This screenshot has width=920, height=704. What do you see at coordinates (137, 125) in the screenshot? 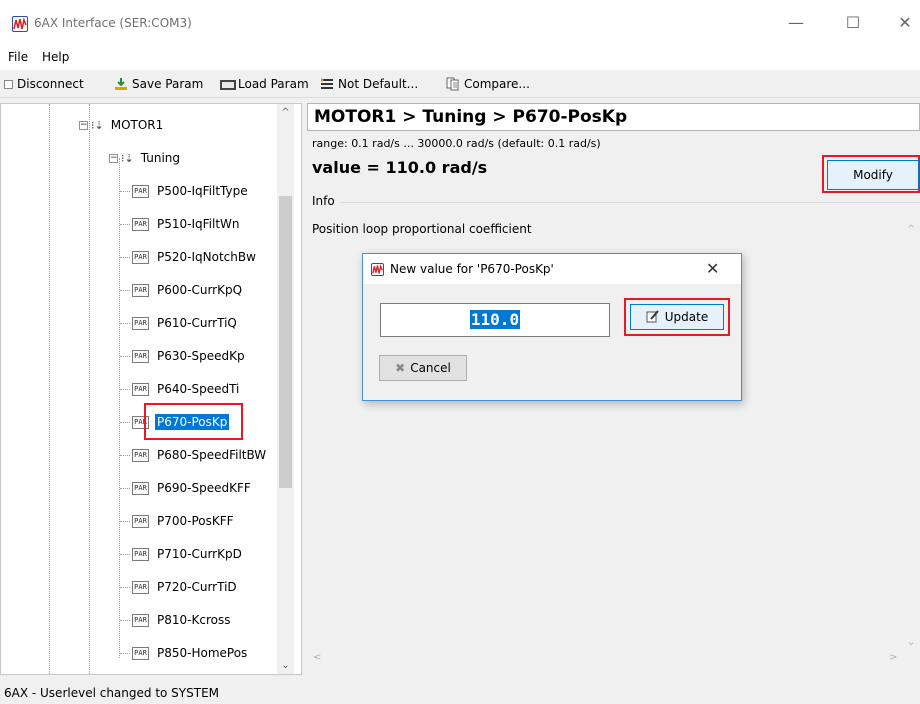
I see `tree-node-label: MOTOR1` at bounding box center [137, 125].